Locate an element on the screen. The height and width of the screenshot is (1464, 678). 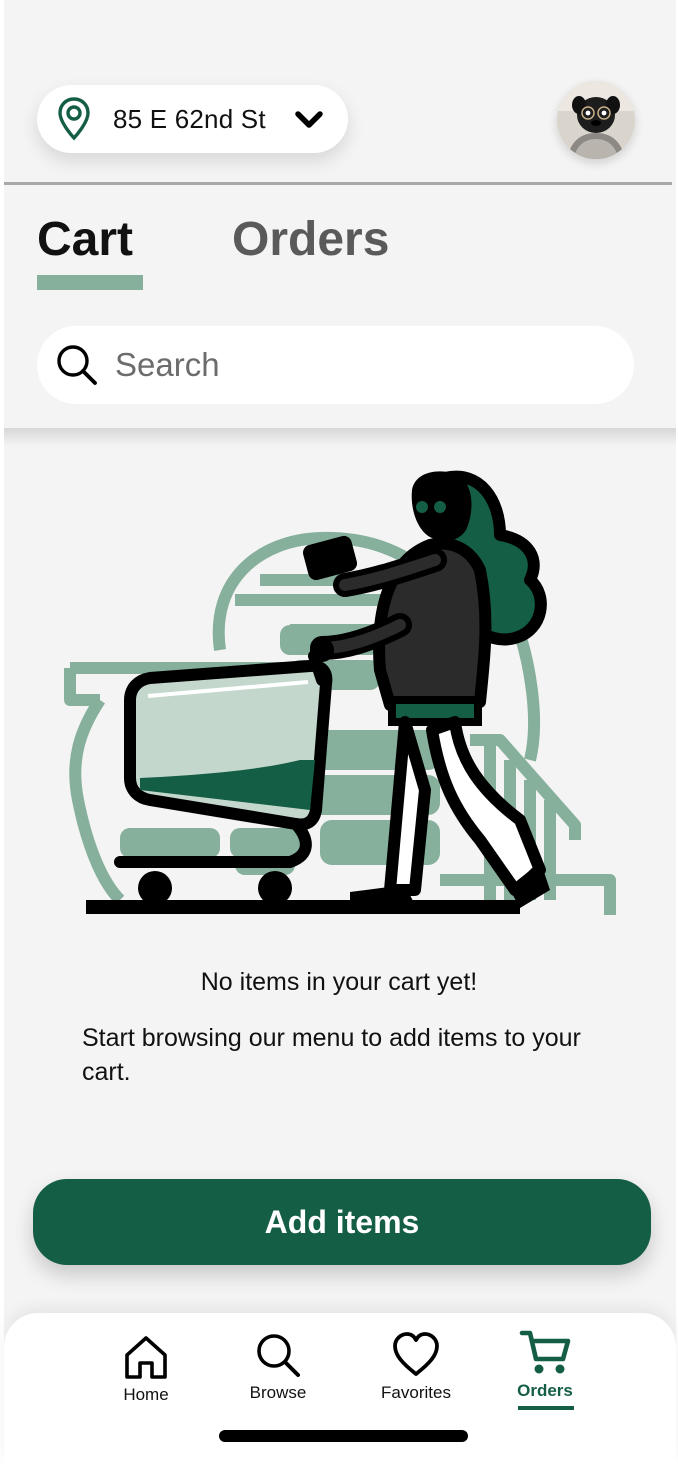
search-bar is located at coordinates (335, 365).